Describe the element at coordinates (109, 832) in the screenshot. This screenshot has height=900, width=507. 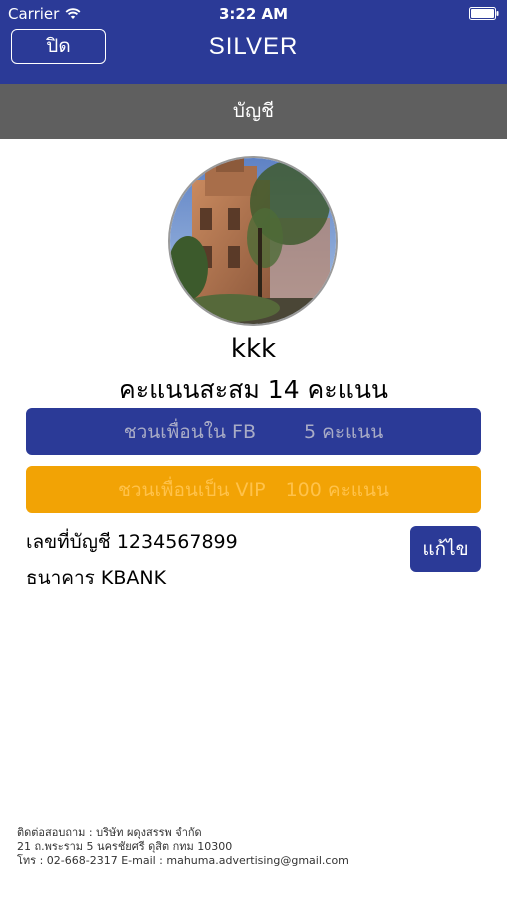
I see `footer-line-contact: ติดต่อสอบถาม : บริษัท ผดุงสรรพ จำกัด` at that location.